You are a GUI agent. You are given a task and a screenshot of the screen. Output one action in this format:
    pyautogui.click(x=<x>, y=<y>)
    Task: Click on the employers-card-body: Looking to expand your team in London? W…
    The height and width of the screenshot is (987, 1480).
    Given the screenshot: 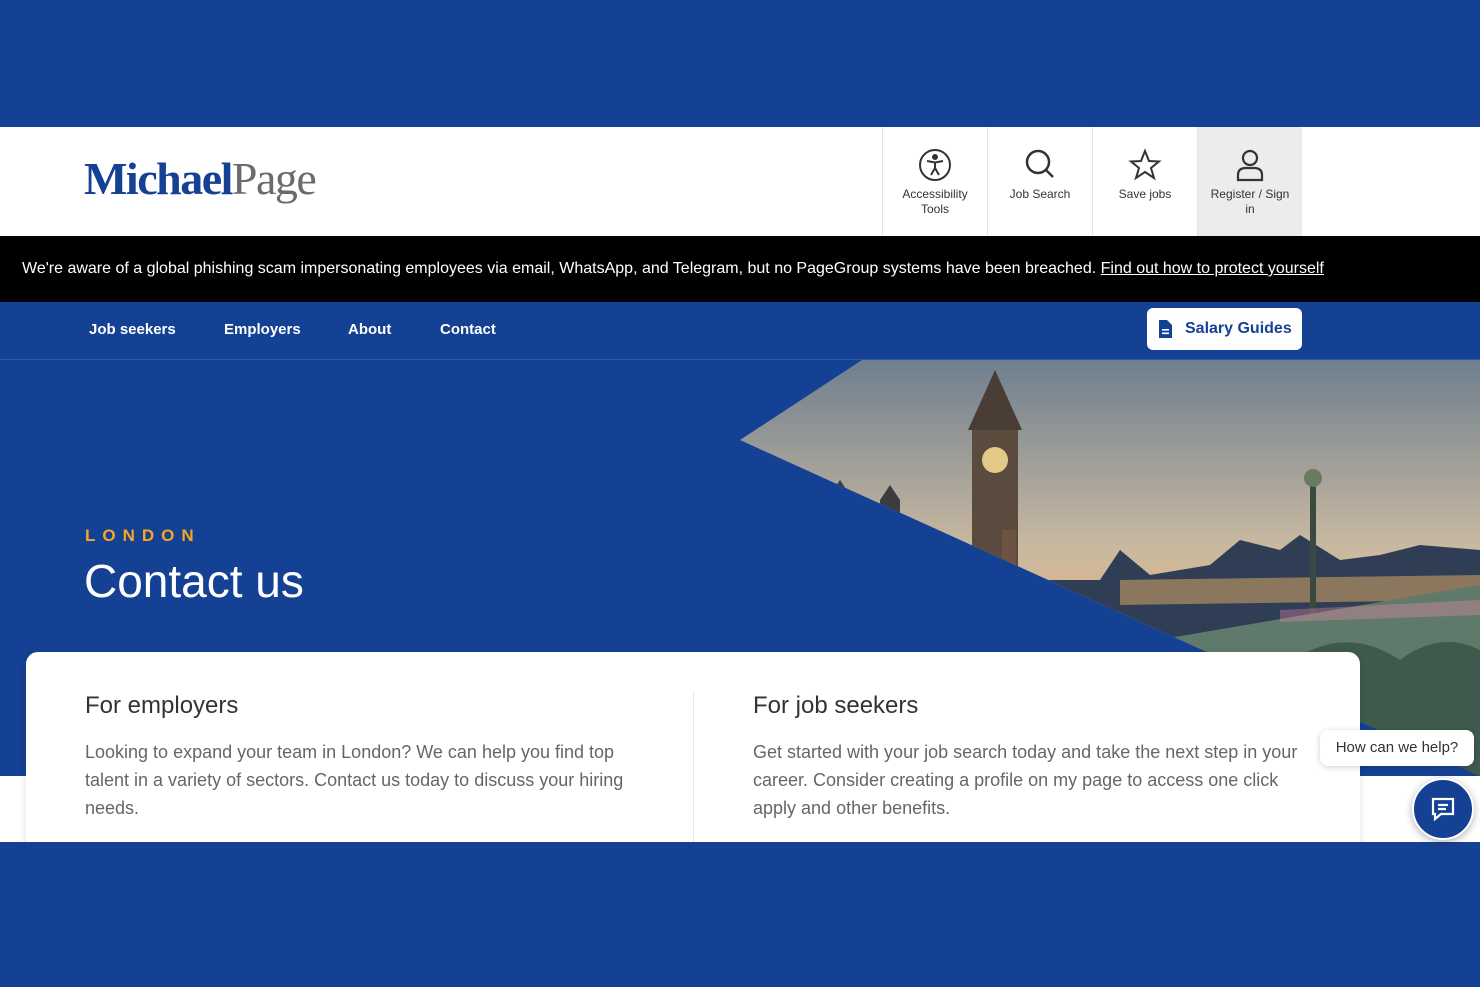 What is the action you would take?
    pyautogui.click(x=354, y=780)
    